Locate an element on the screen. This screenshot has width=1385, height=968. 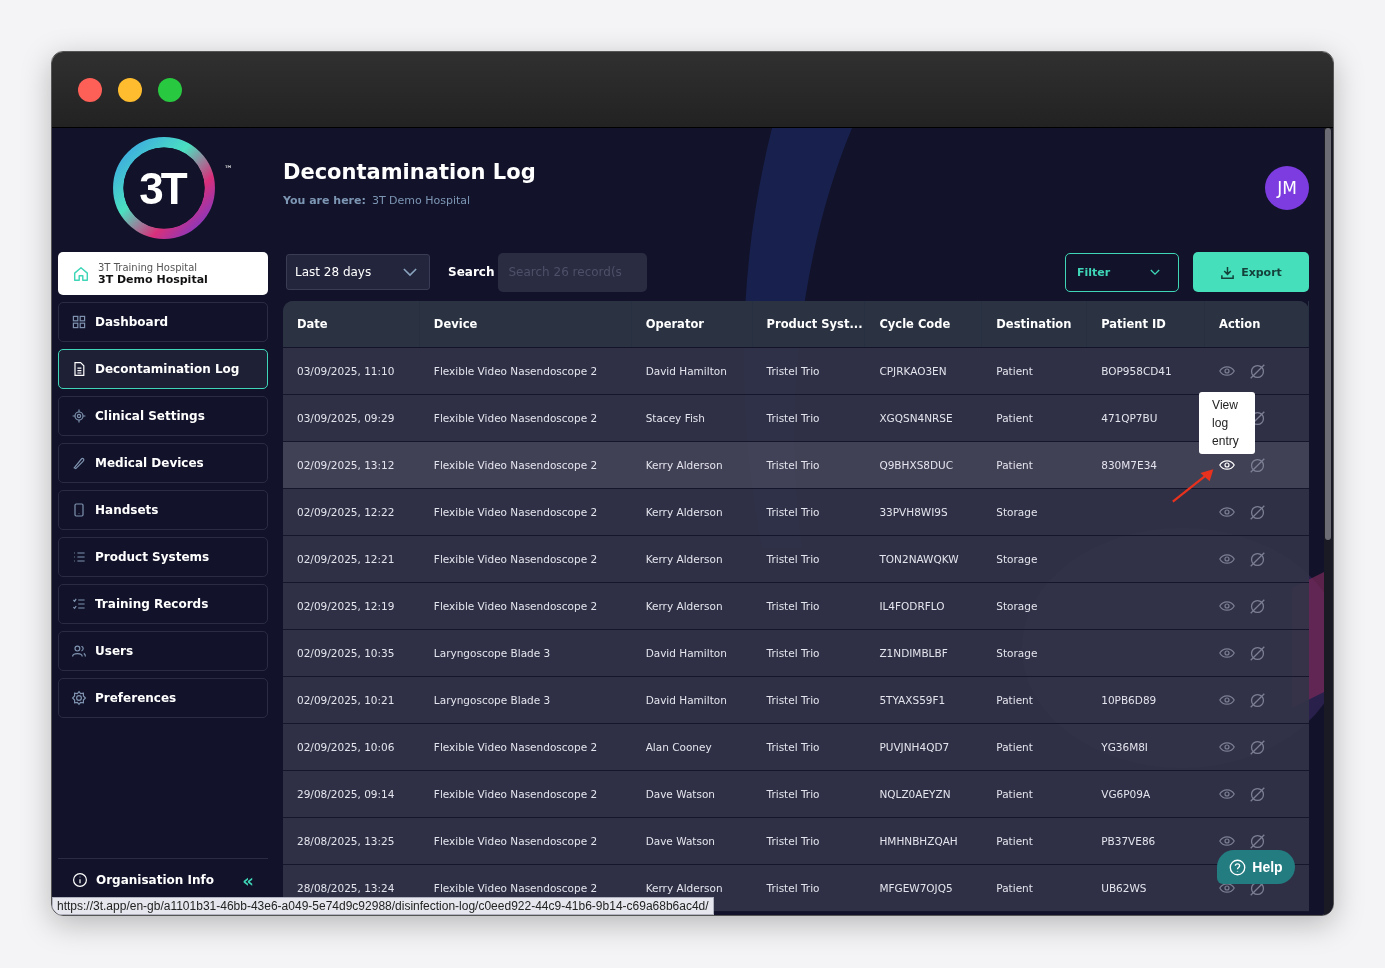
nav-item: Handsets is located at coordinates (163, 510).